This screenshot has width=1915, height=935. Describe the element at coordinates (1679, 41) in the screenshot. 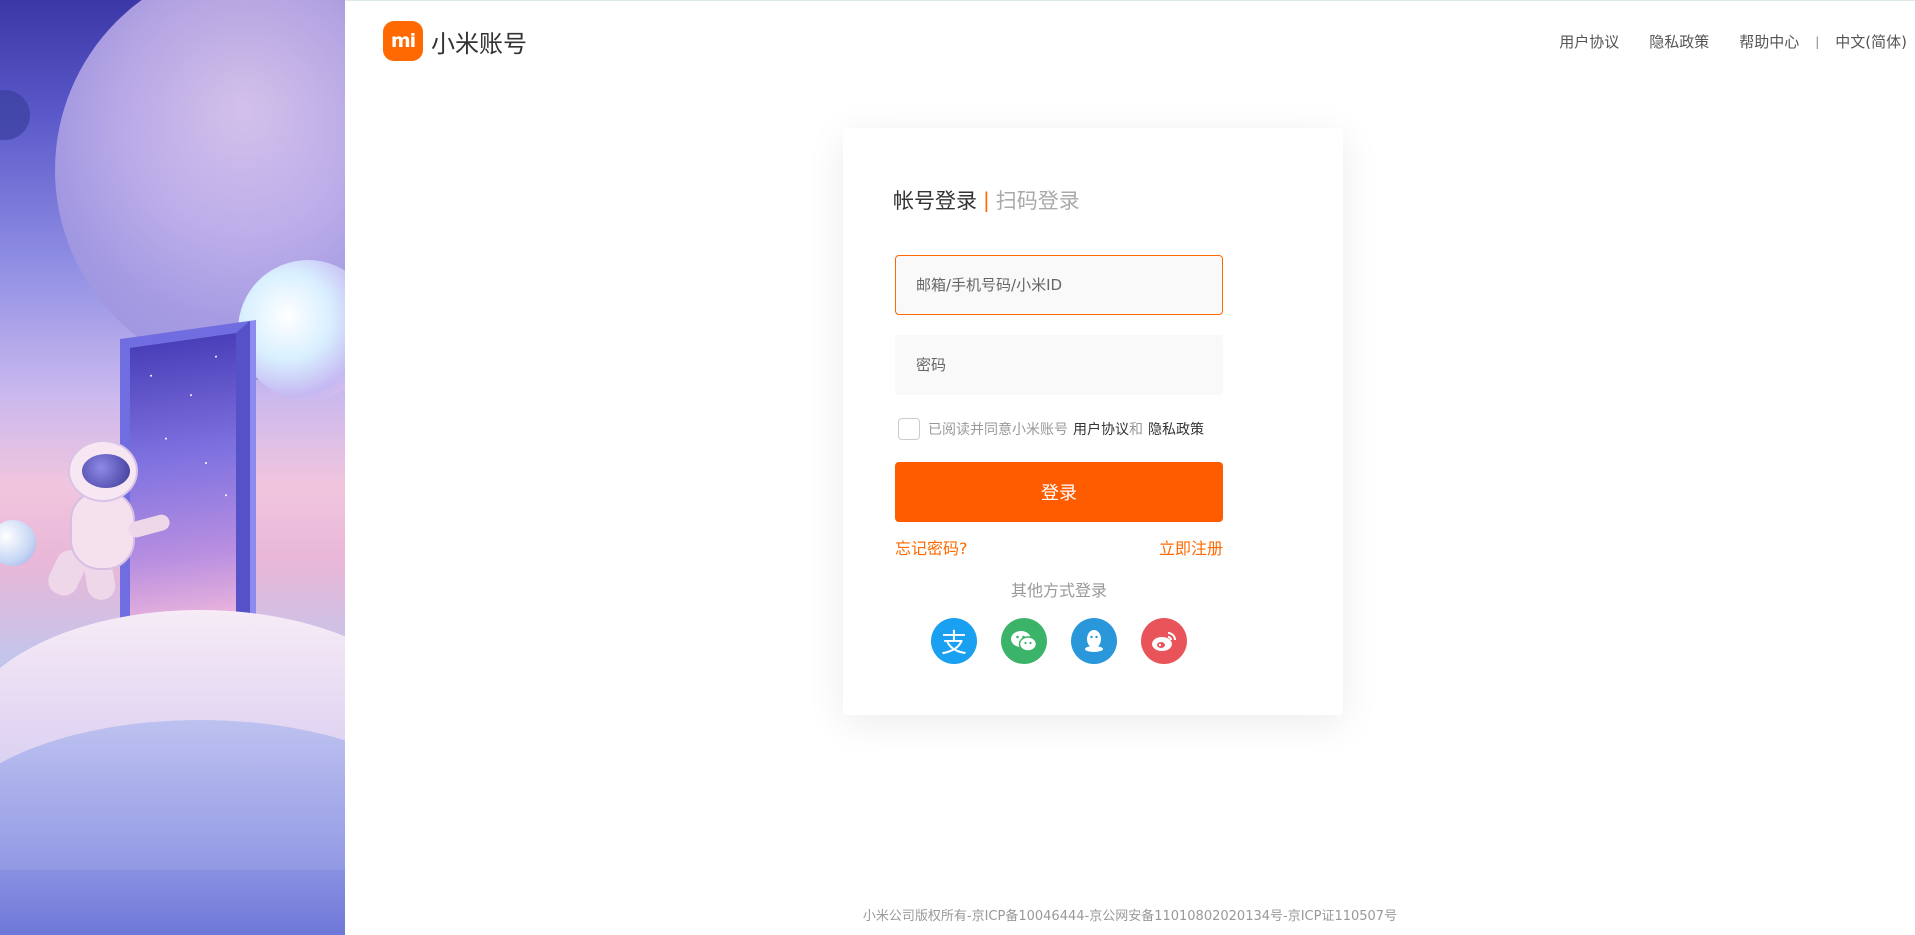

I see `nav-privacy-policy: 隐私政策` at that location.